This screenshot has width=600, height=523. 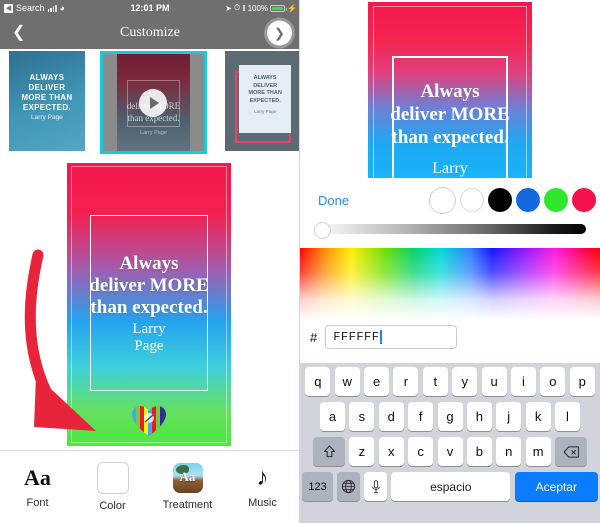 I want to click on key-v: v, so click(x=450, y=451).